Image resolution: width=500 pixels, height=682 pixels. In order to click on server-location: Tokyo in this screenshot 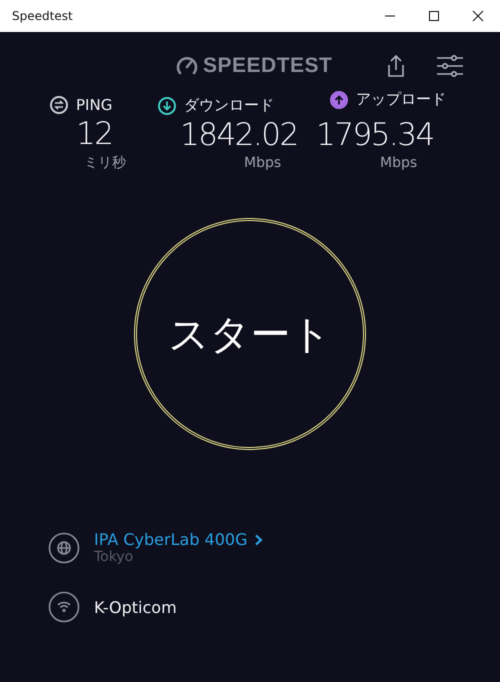, I will do `click(114, 557)`.